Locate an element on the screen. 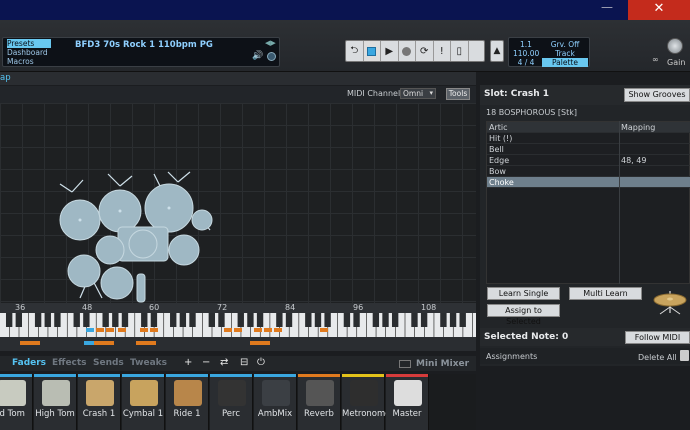 Image resolution: width=690 pixels, height=430 pixels. piano-keyboard is located at coordinates (238, 332).